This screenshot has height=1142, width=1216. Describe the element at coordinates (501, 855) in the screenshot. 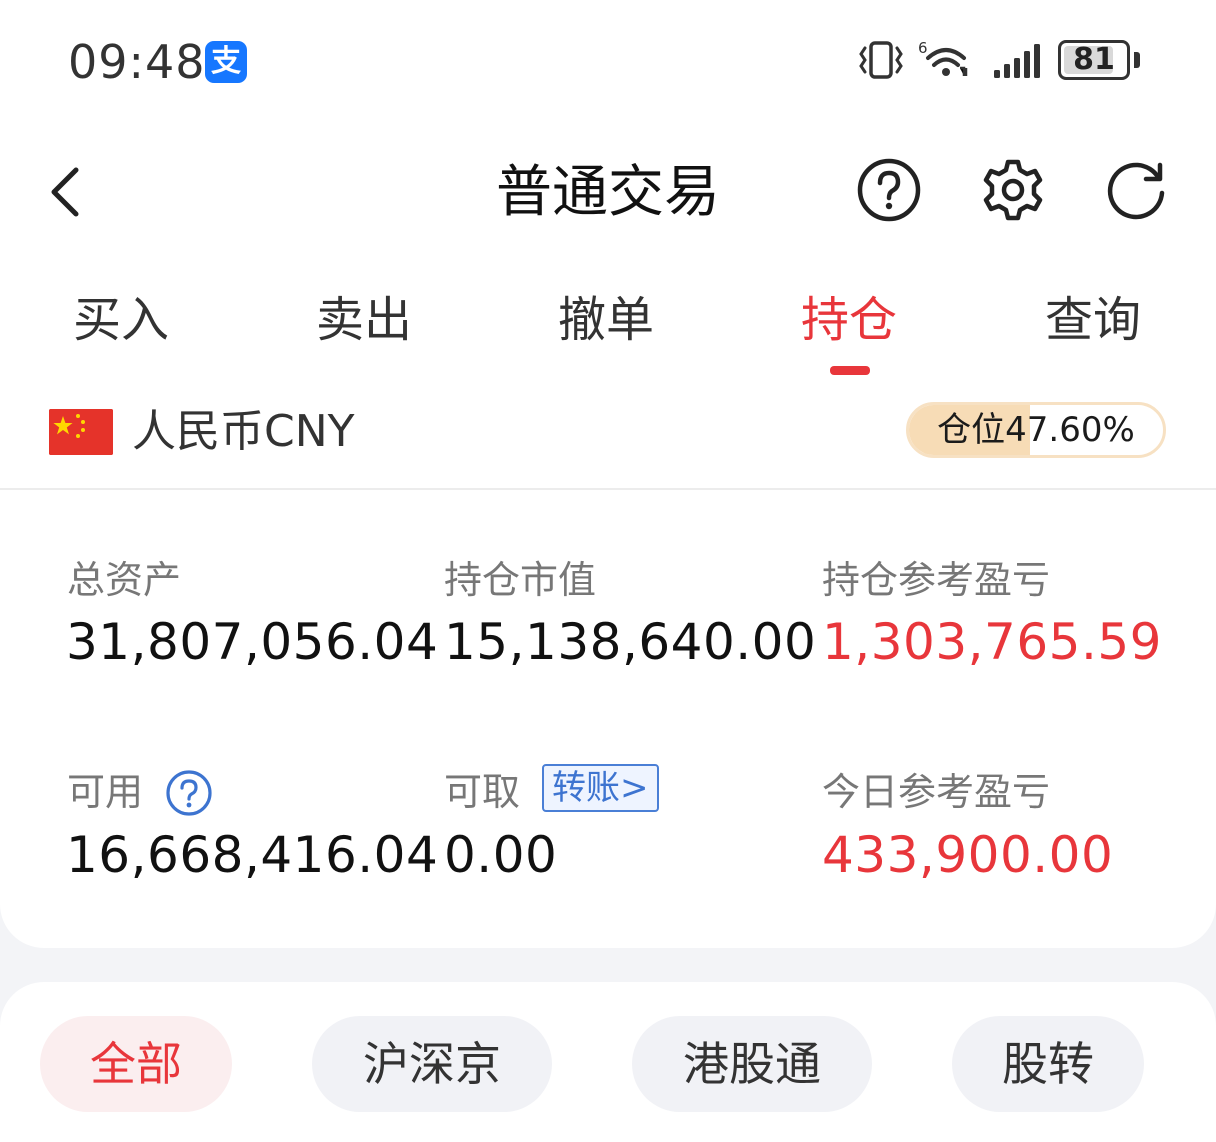

I see `withdrawable-value: 0.00` at that location.